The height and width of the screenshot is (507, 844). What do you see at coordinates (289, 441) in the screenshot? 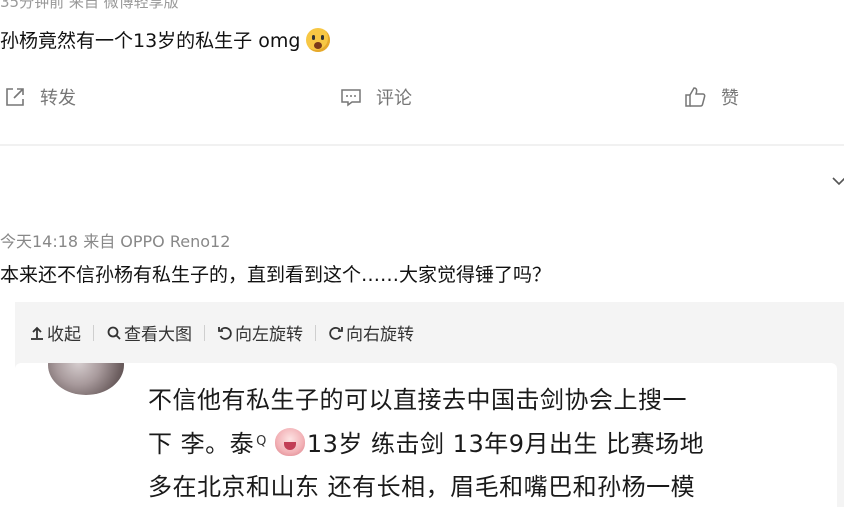
I see `crying-face-sticker-icon` at bounding box center [289, 441].